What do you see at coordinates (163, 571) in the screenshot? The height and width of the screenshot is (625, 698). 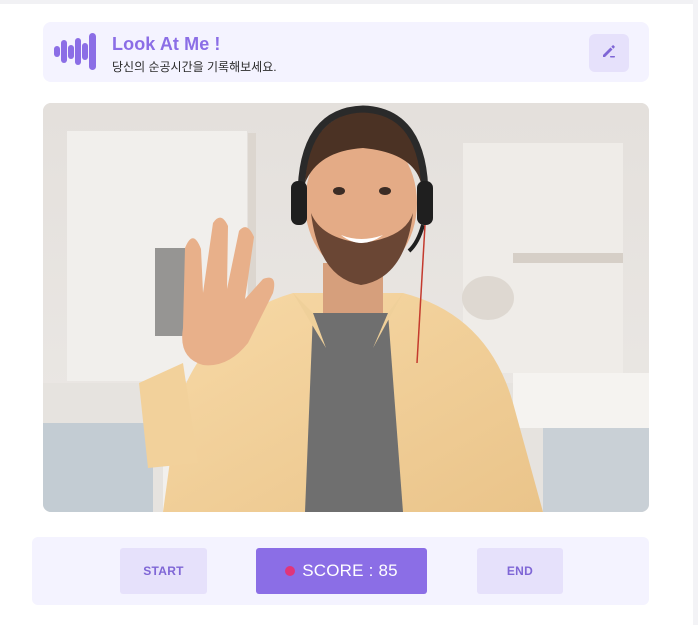 I see `start-button: START` at bounding box center [163, 571].